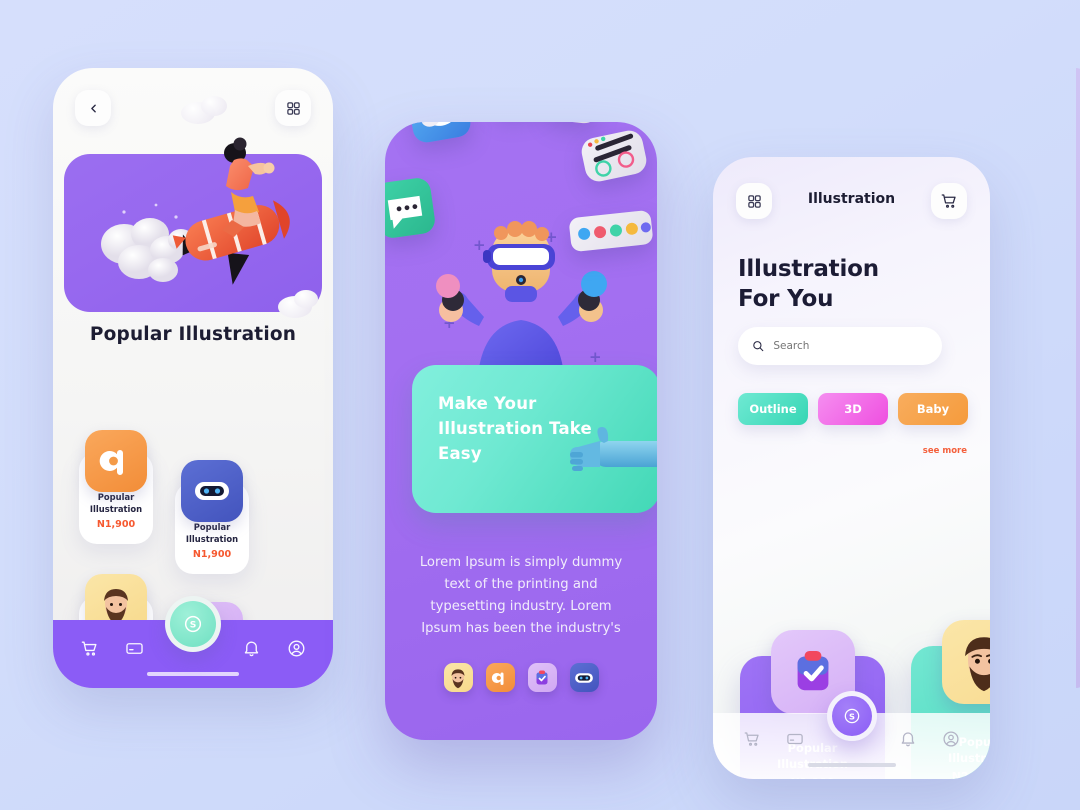 This screenshot has width=1080, height=810. Describe the element at coordinates (487, 403) in the screenshot. I see `promo-line-1: Make Your` at that location.